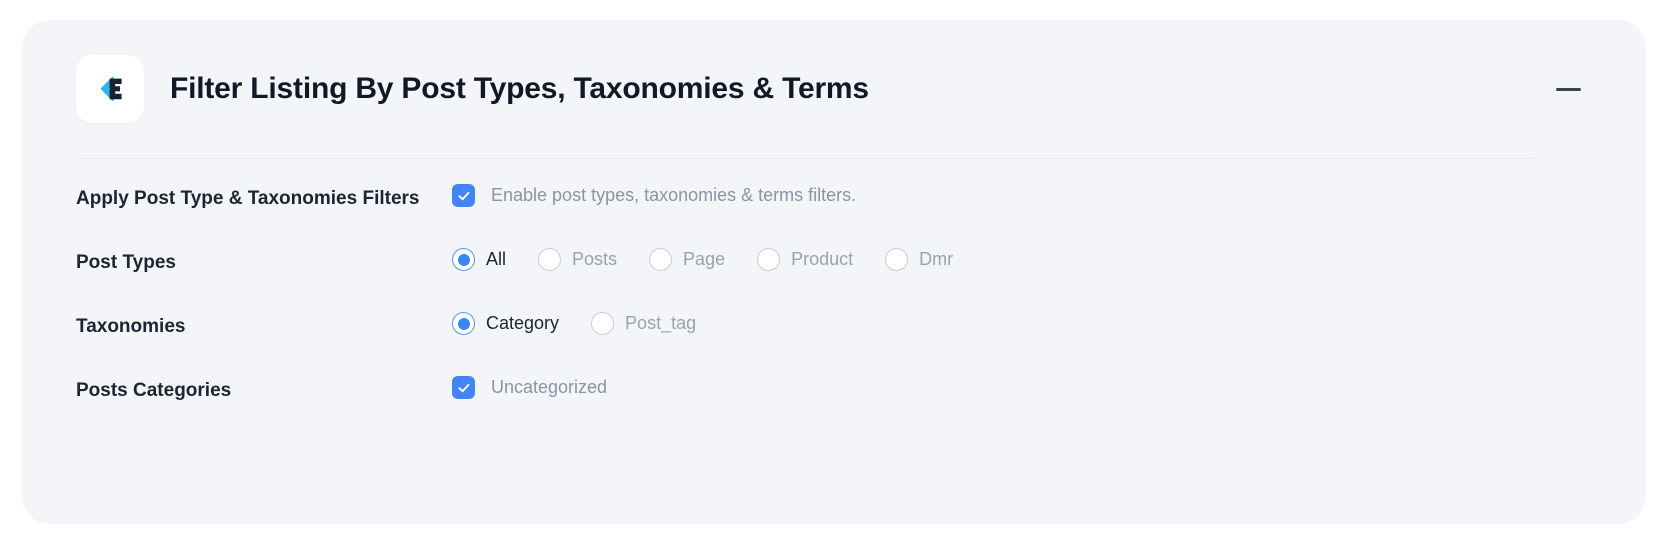 Image resolution: width=1656 pixels, height=543 pixels. I want to click on radio-post-type-posts-label: Posts, so click(595, 259).